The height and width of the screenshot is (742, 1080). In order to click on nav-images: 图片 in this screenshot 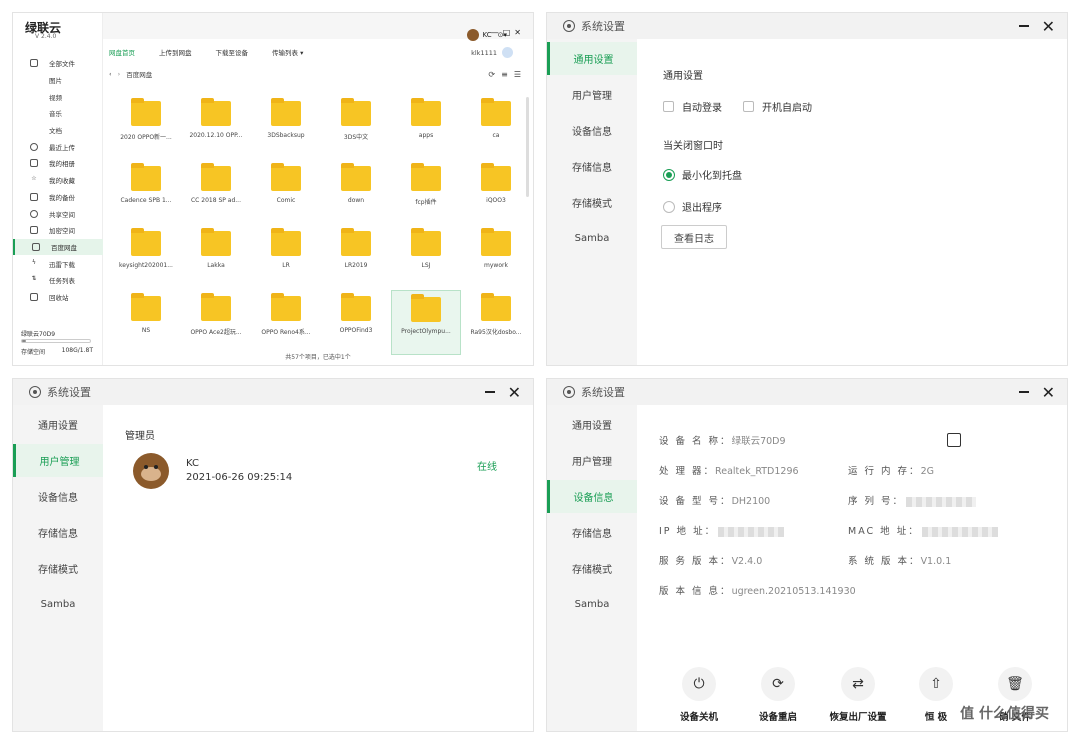, I will do `click(58, 80)`.